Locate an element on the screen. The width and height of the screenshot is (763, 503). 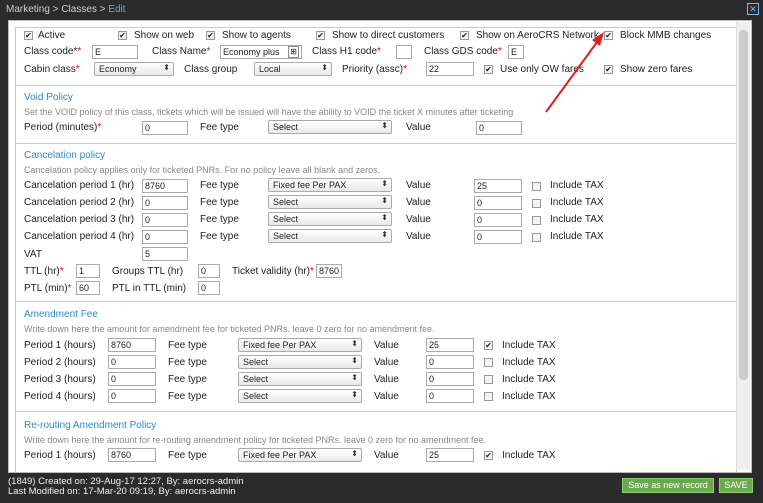
class-gds-input: E is located at coordinates (516, 52).